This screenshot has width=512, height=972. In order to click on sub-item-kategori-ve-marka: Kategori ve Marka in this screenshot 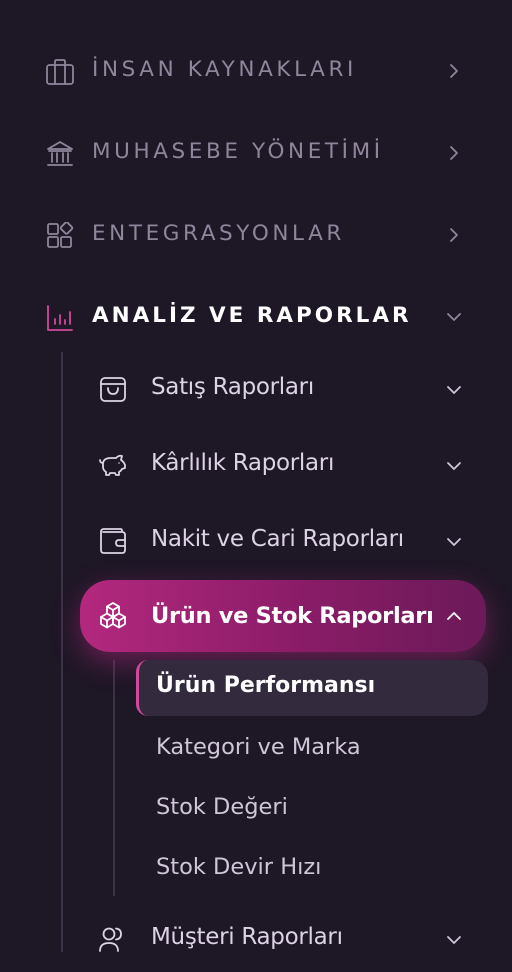, I will do `click(312, 748)`.